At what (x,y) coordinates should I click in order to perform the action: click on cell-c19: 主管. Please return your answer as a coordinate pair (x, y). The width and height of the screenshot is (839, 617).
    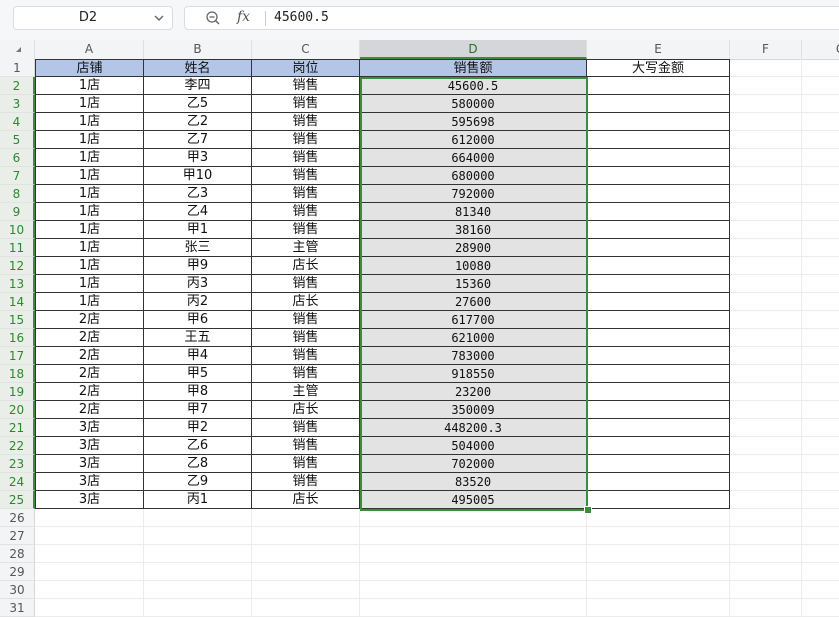
    Looking at the image, I should click on (306, 392).